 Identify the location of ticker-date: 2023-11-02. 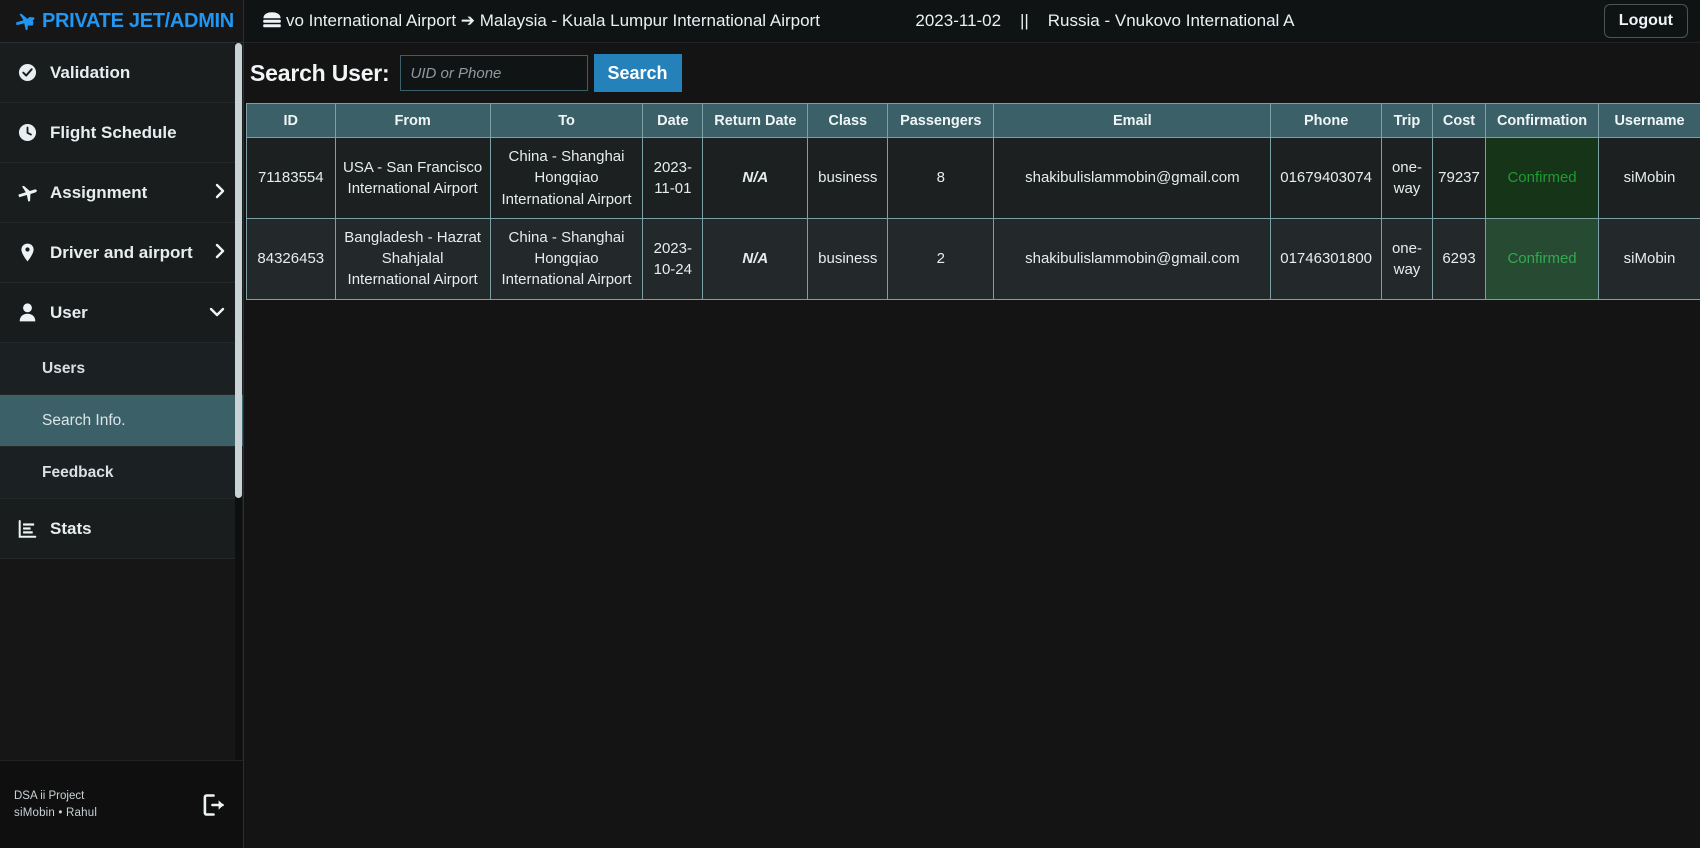
(958, 20).